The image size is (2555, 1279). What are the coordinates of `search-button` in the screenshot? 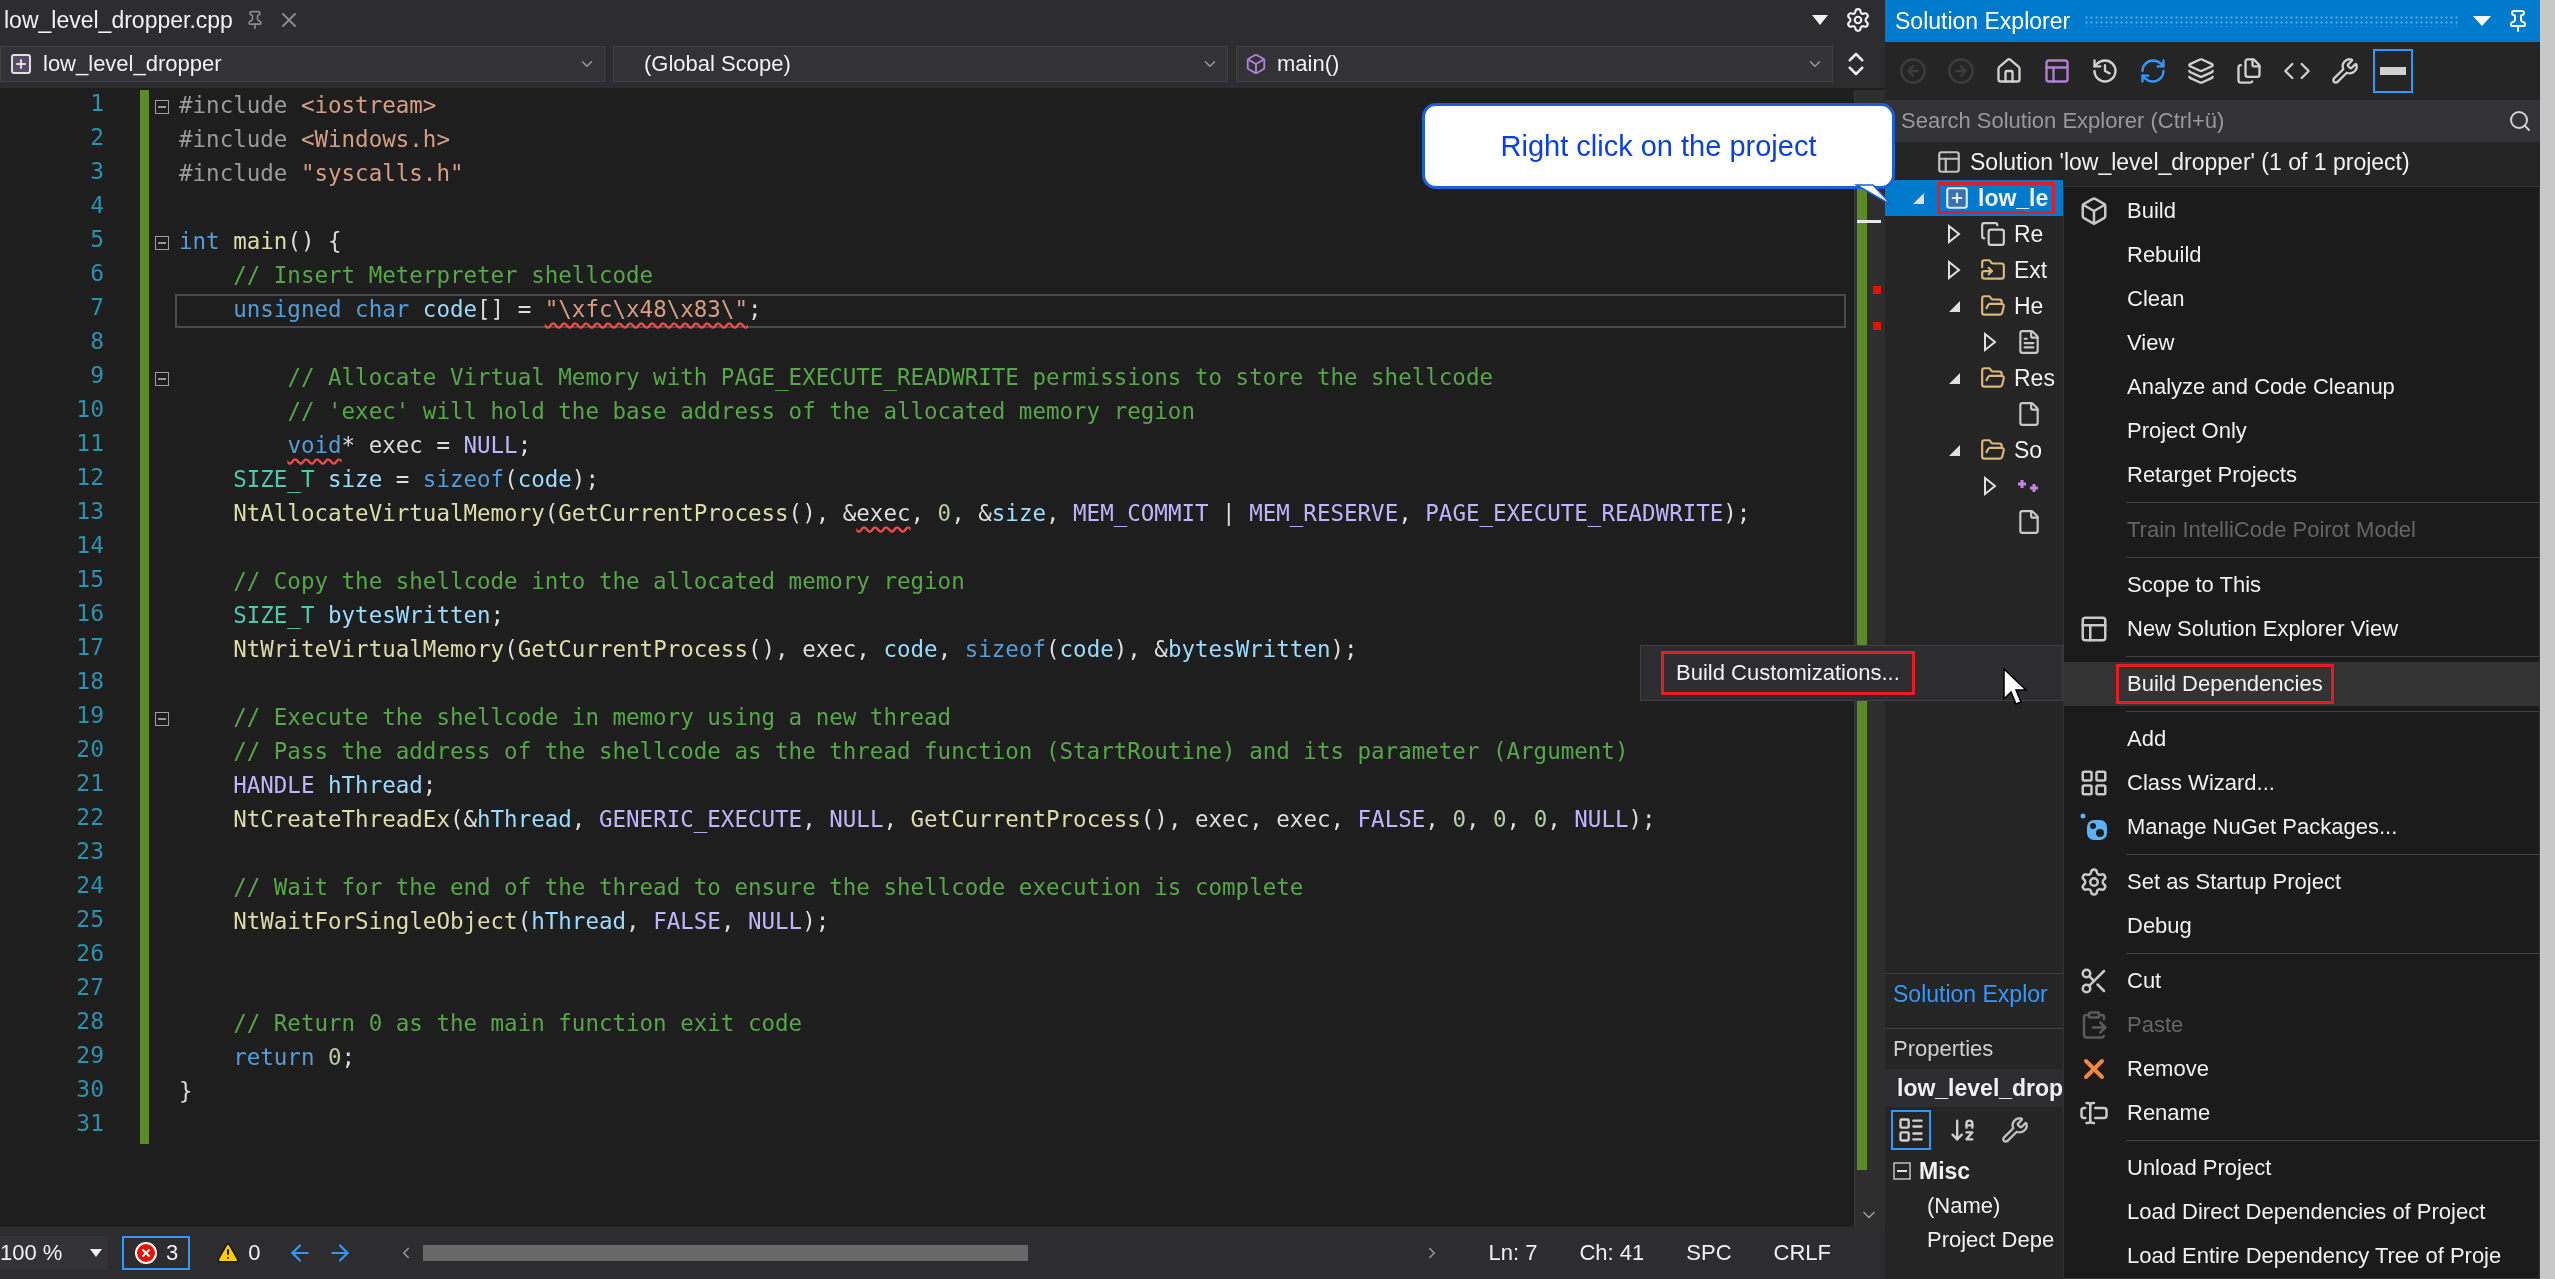 It's located at (2520, 121).